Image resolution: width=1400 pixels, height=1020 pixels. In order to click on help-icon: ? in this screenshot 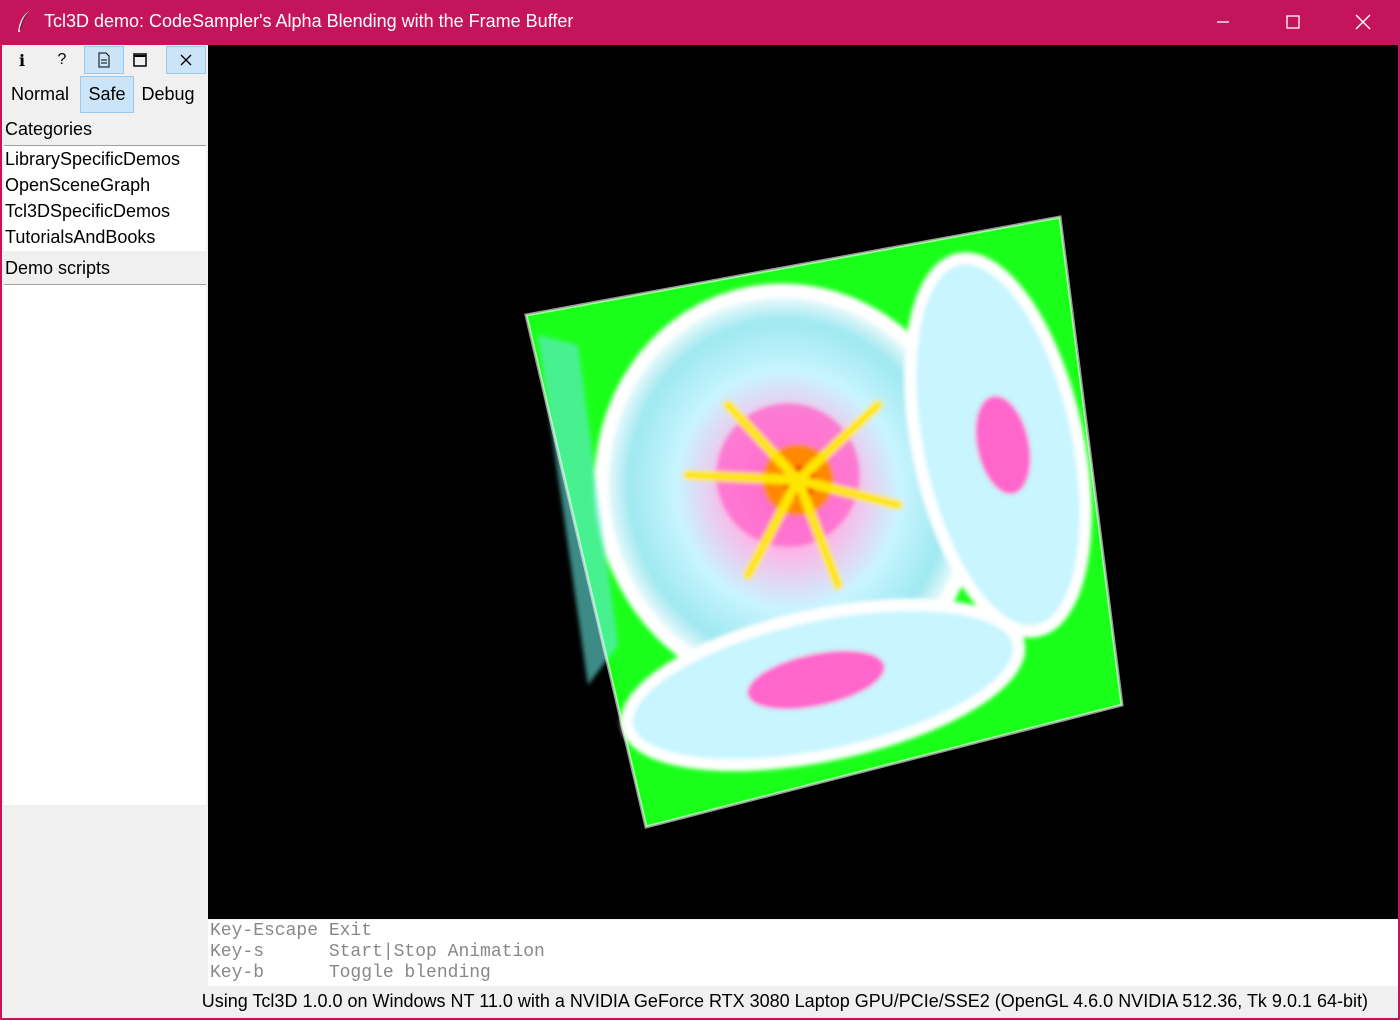, I will do `click(62, 59)`.